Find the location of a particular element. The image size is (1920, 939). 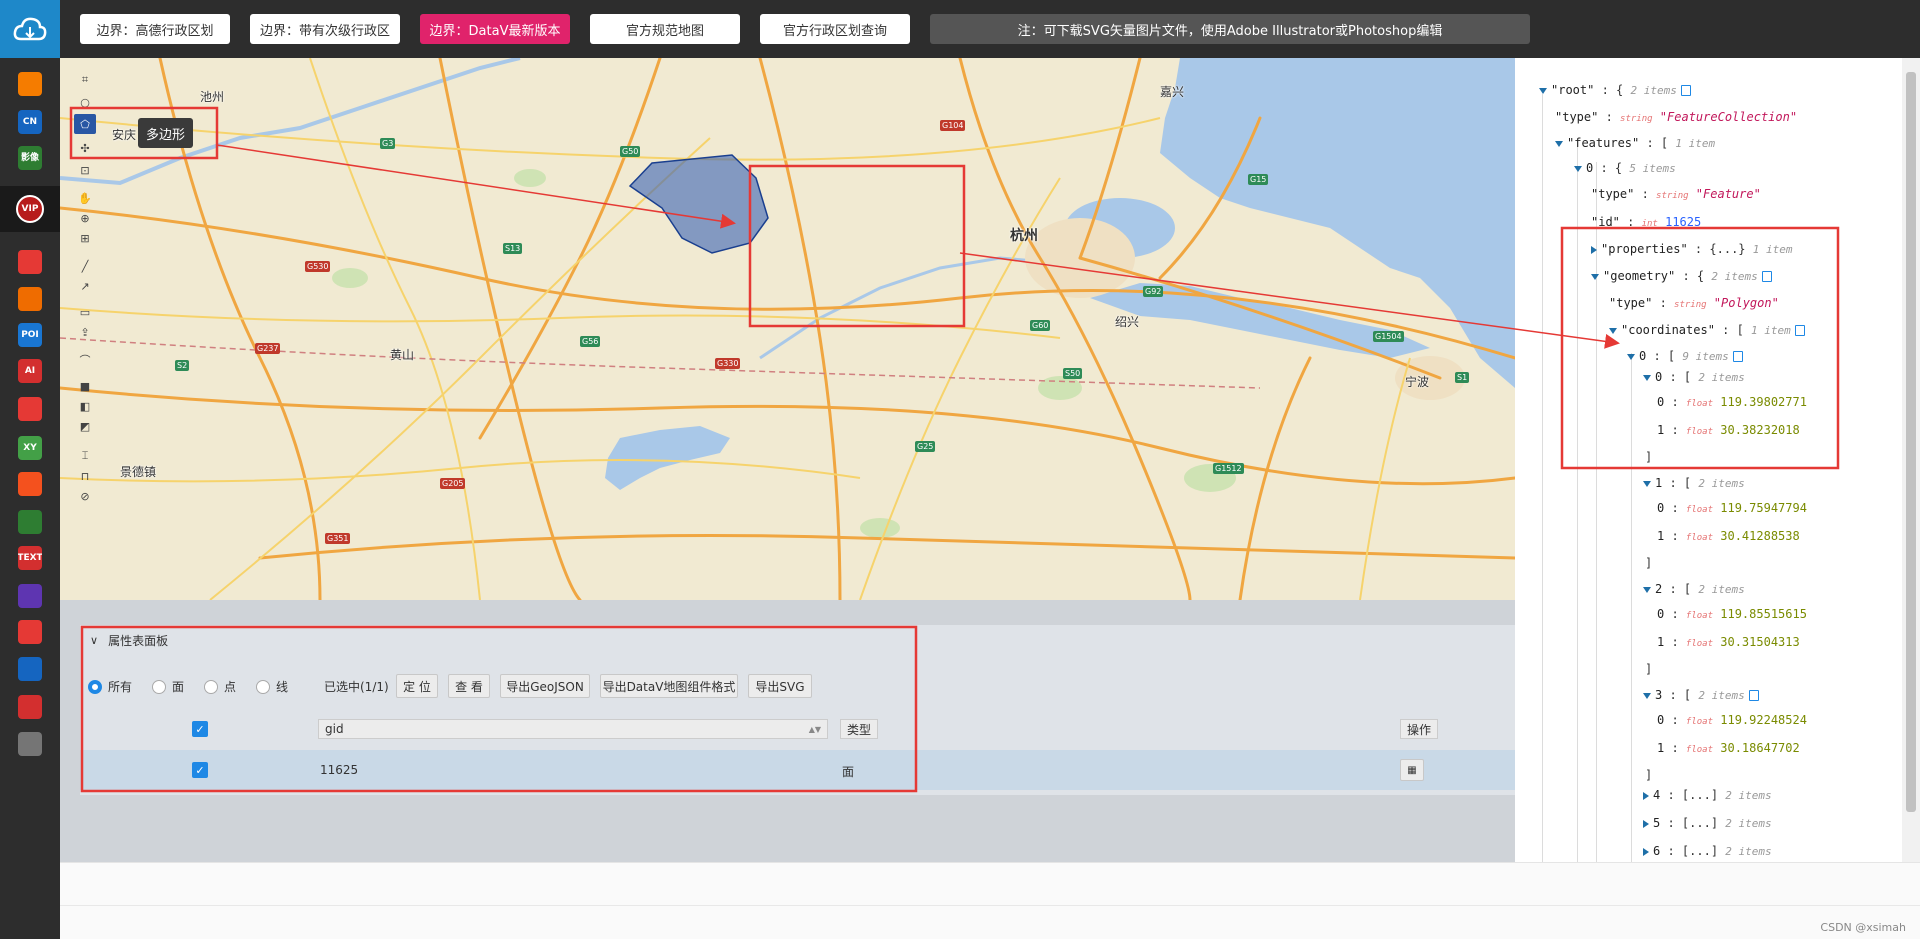

json-panel-scrollbar is located at coordinates (1911, 460).